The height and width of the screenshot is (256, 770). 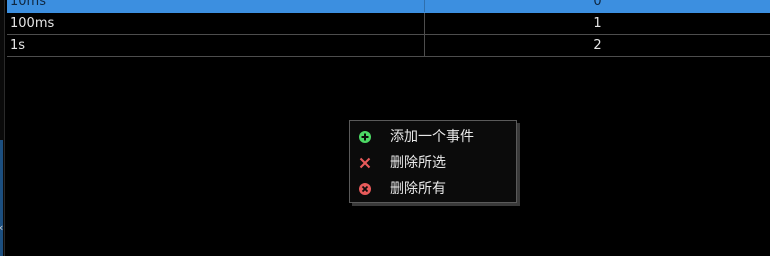 I want to click on table-cell-name: 10ms, so click(x=216, y=6).